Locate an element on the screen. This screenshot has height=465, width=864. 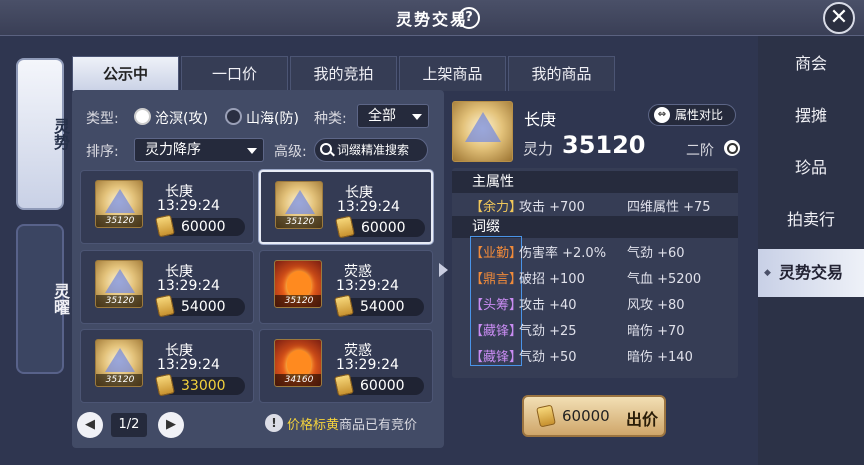
notice-text: 商品已有竞价 is located at coordinates (378, 425).